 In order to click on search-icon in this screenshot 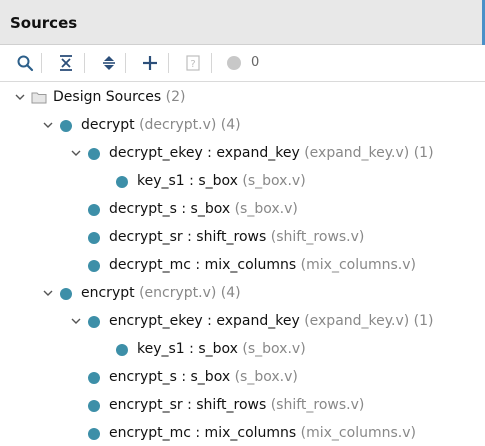, I will do `click(25, 63)`.